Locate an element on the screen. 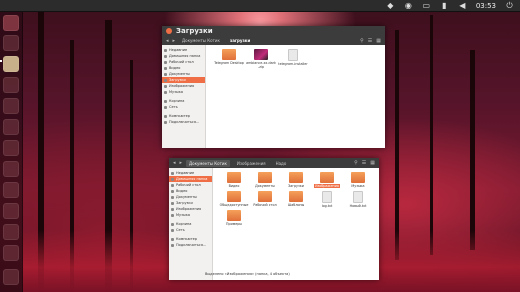 Image resolution: width=520 pixels, height=292 pixels. file-name: Рабочий стол is located at coordinates (265, 205).